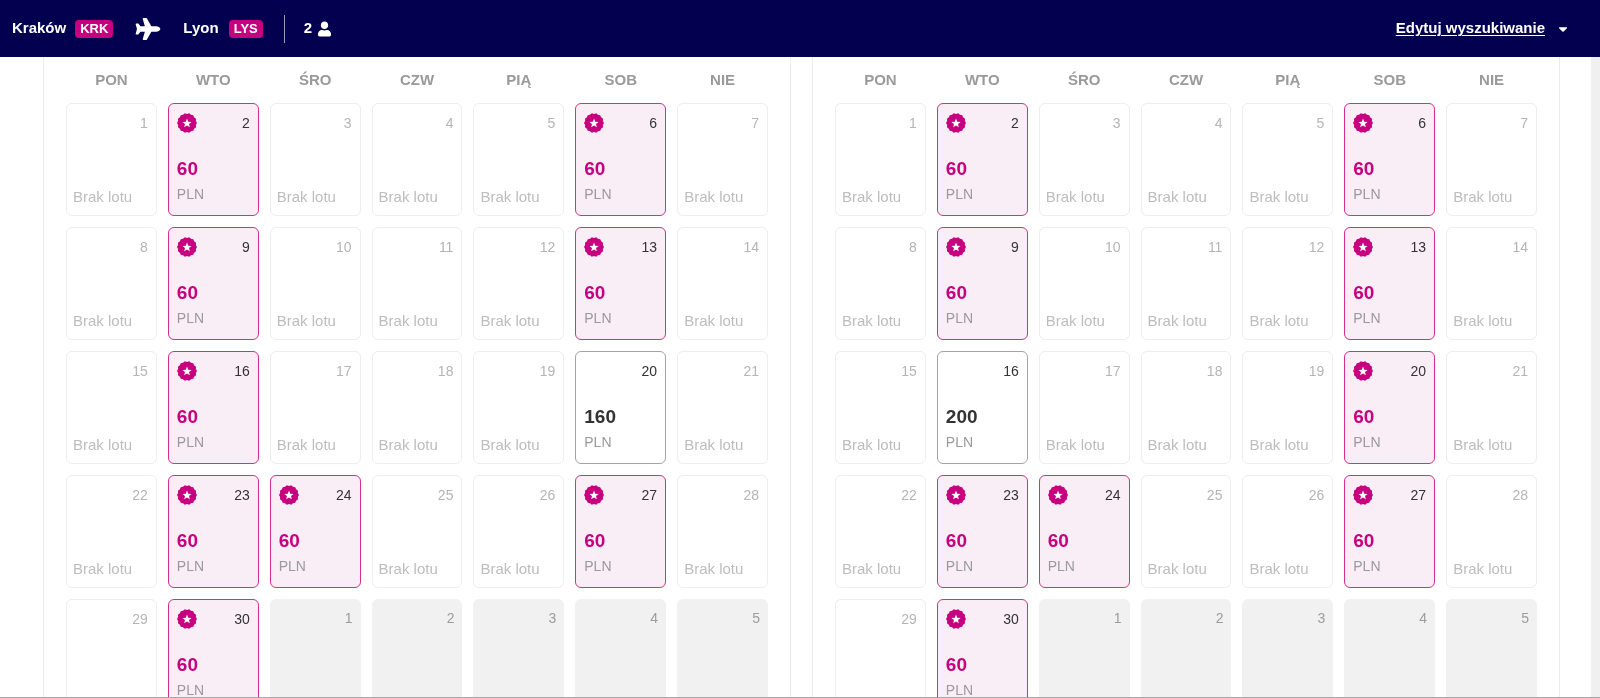  Describe the element at coordinates (1117, 618) in the screenshot. I see `day-number: 1` at that location.